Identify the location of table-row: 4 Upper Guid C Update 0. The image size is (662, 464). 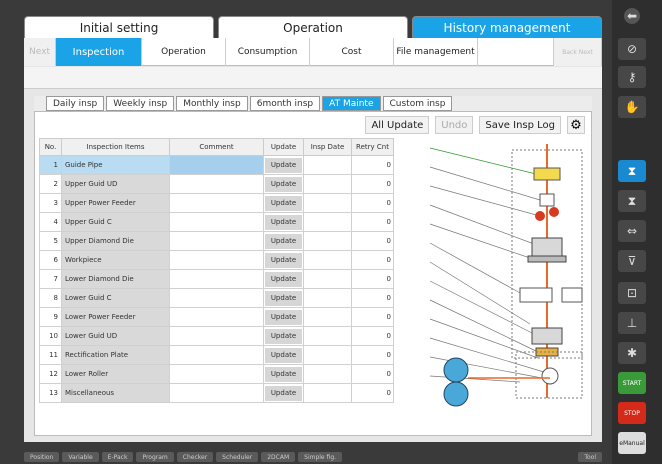
(216, 222).